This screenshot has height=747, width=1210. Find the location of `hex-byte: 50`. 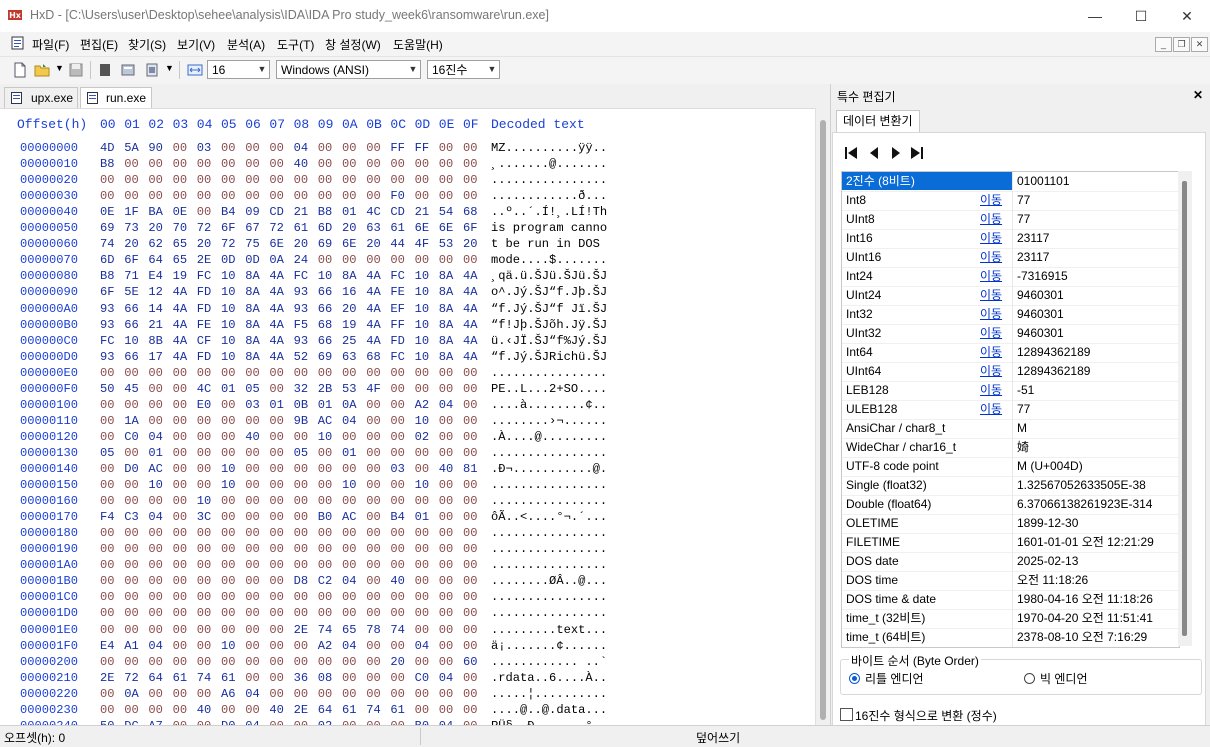

hex-byte: 50 is located at coordinates (110, 389).